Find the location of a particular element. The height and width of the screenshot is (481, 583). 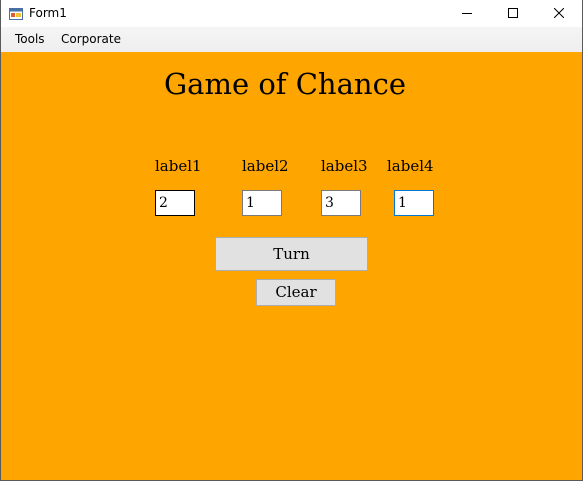

window-title: Form1 is located at coordinates (48, 13).